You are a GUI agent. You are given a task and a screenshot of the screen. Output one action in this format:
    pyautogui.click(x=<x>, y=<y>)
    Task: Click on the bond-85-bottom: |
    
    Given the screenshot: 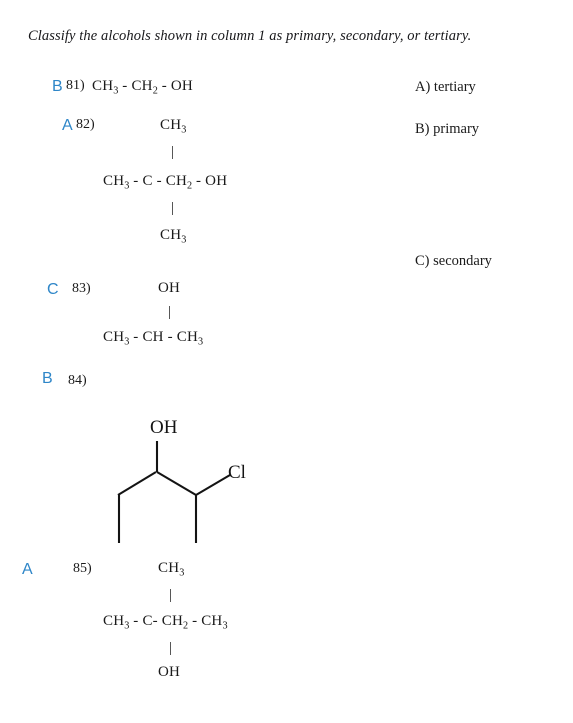 What is the action you would take?
    pyautogui.click(x=171, y=648)
    